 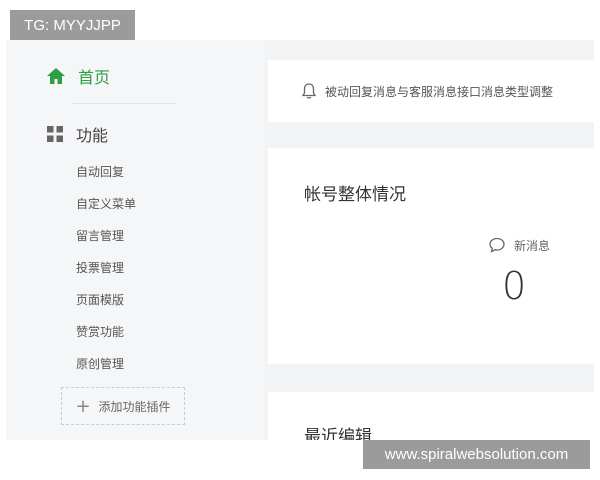 I want to click on grid-icon, so click(x=55, y=134).